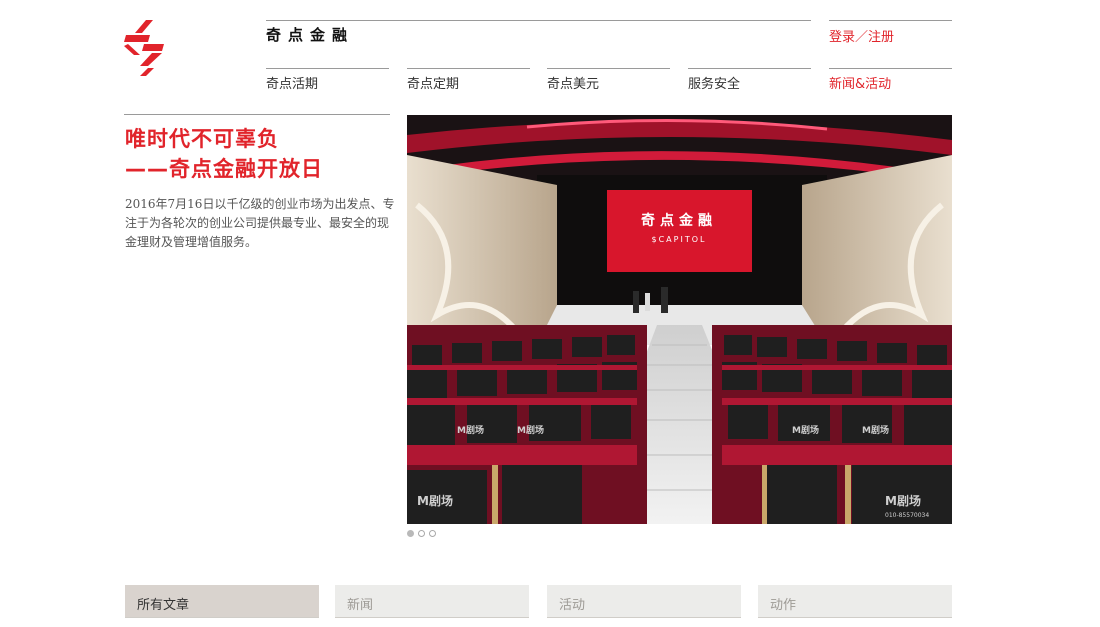 The image size is (1100, 627). Describe the element at coordinates (855, 601) in the screenshot. I see `tab-actions: 动作` at that location.